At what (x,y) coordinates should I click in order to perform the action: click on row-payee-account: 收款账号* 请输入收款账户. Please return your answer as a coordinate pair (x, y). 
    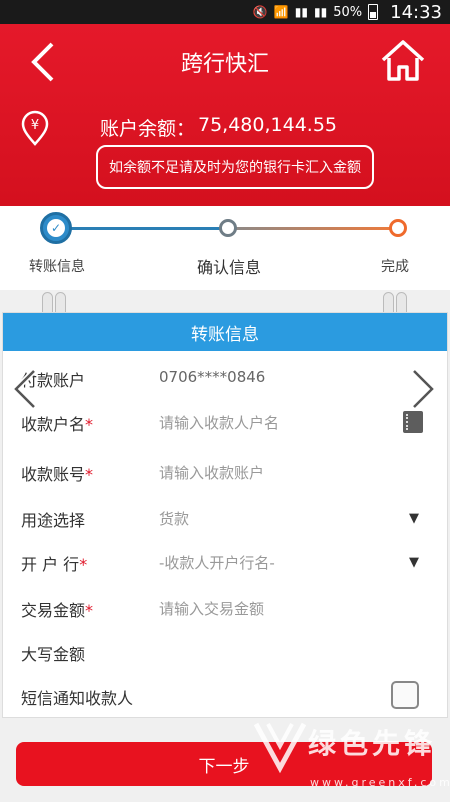
    Looking at the image, I should click on (225, 473).